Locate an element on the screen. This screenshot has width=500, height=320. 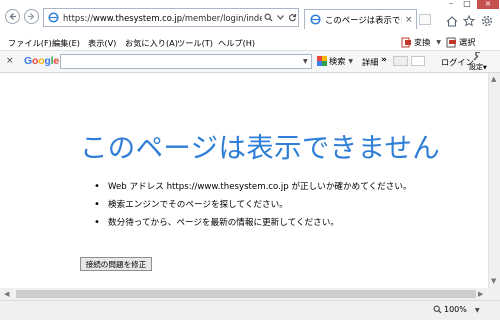
search-label: 検索 is located at coordinates (337, 61).